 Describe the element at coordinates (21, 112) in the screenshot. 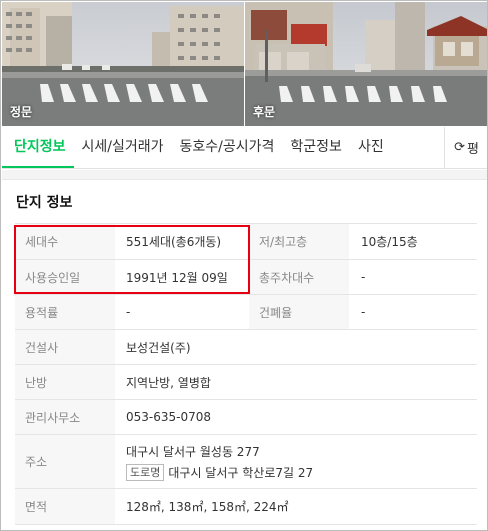

I see `front-gate-label: 정문` at that location.